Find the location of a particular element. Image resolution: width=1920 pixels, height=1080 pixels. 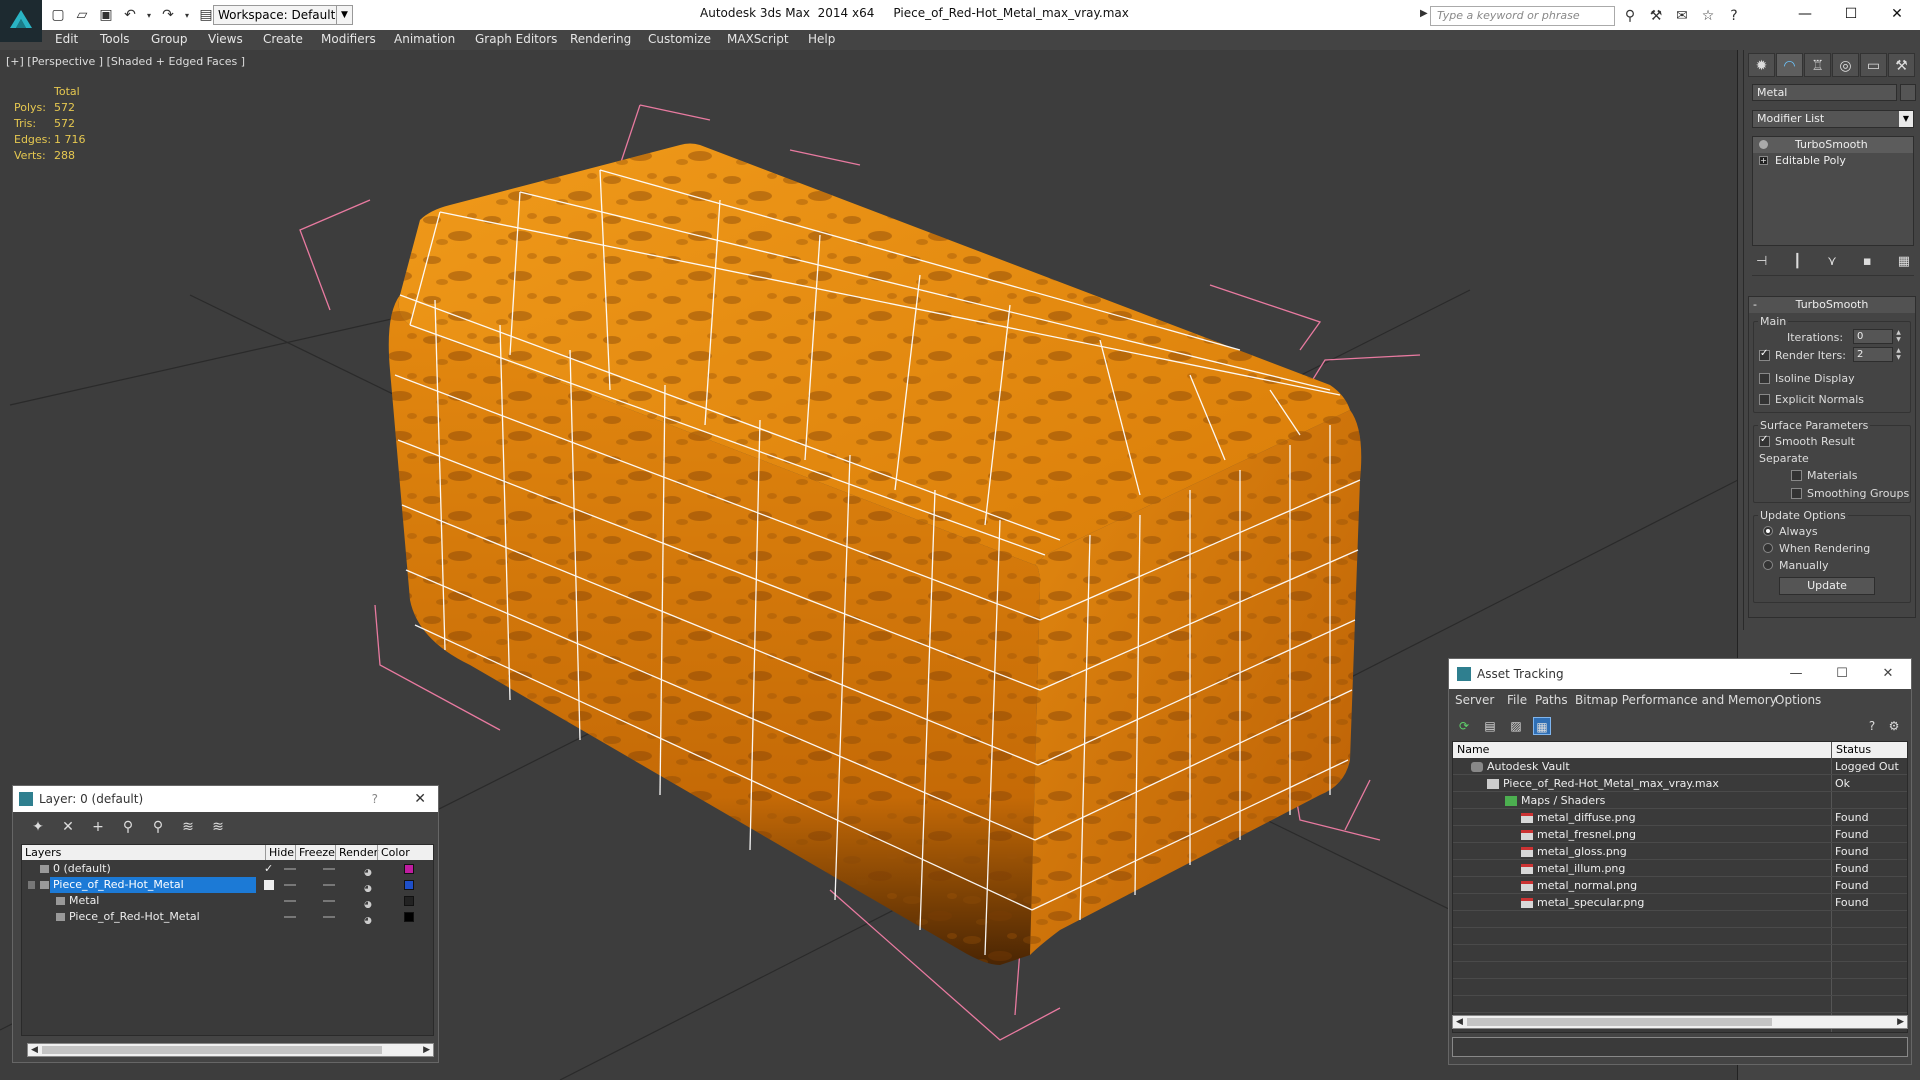

asset-row: metal_normal.png Found is located at coordinates (1680, 885).